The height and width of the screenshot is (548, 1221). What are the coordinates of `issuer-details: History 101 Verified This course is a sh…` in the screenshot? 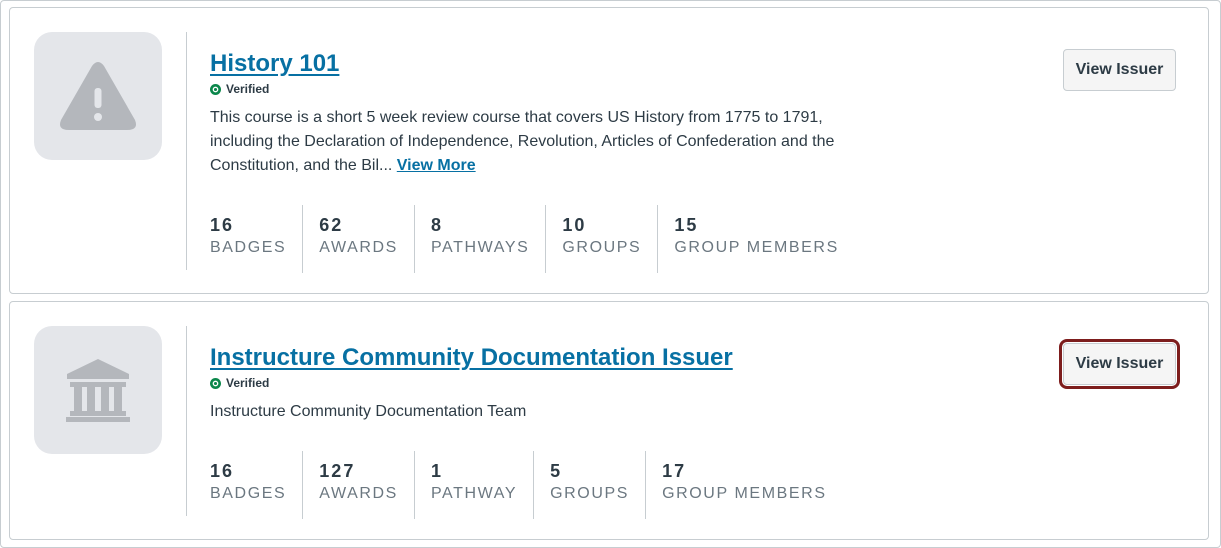 It's located at (550, 113).